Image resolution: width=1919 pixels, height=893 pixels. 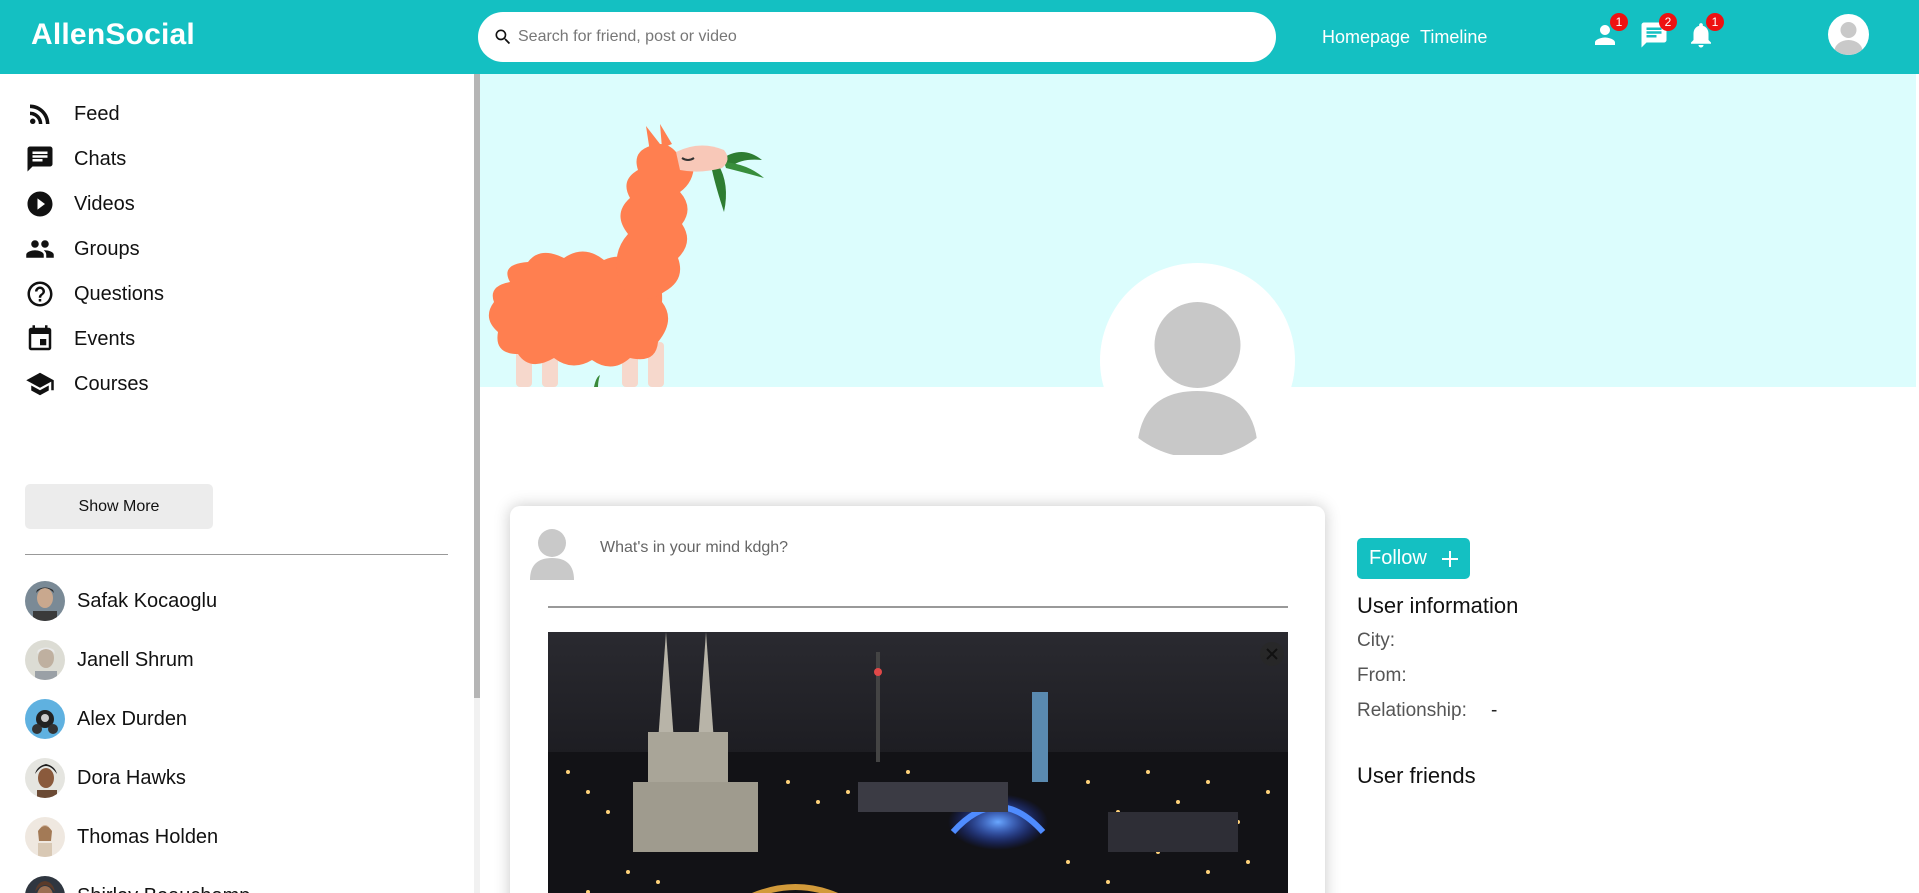 I want to click on friend-list-item: Dora Hawks, so click(x=105, y=778).